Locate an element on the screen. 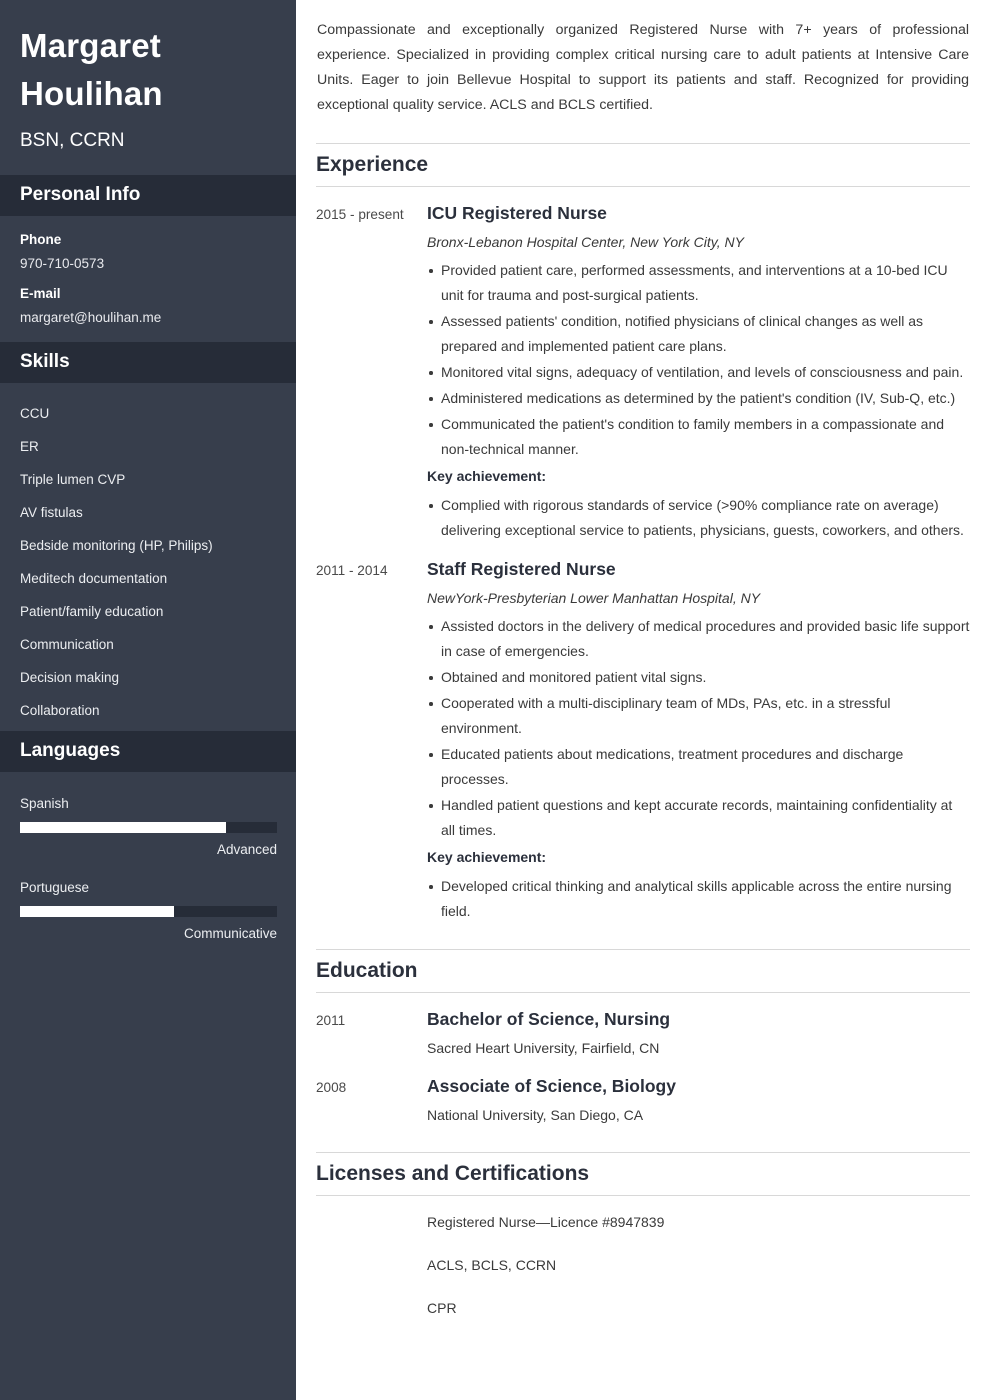 The image size is (990, 1400). list-item: Patient/family education is located at coordinates (92, 611).